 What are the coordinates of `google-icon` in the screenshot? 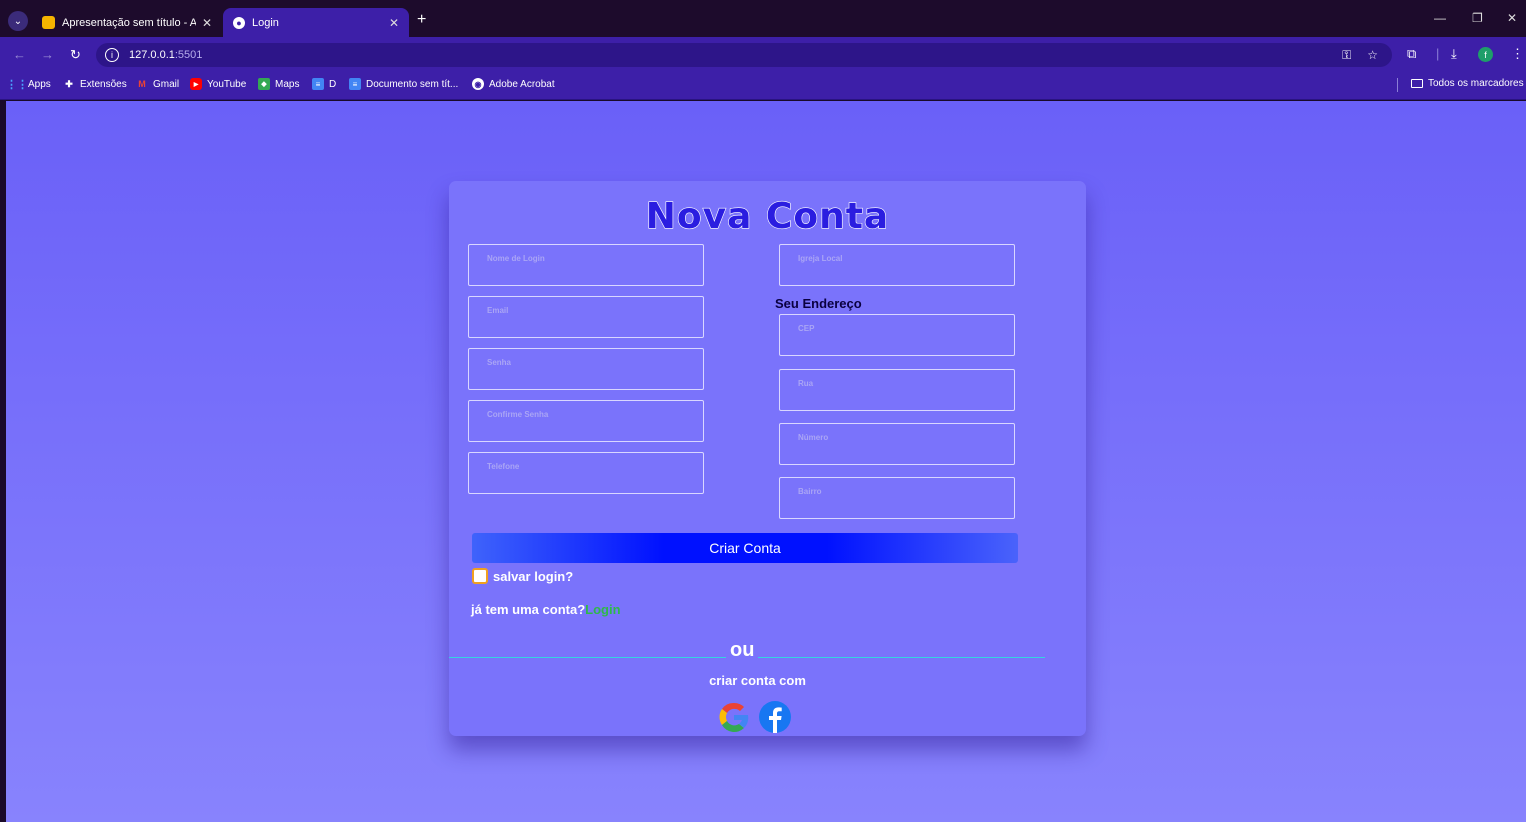 It's located at (734, 717).